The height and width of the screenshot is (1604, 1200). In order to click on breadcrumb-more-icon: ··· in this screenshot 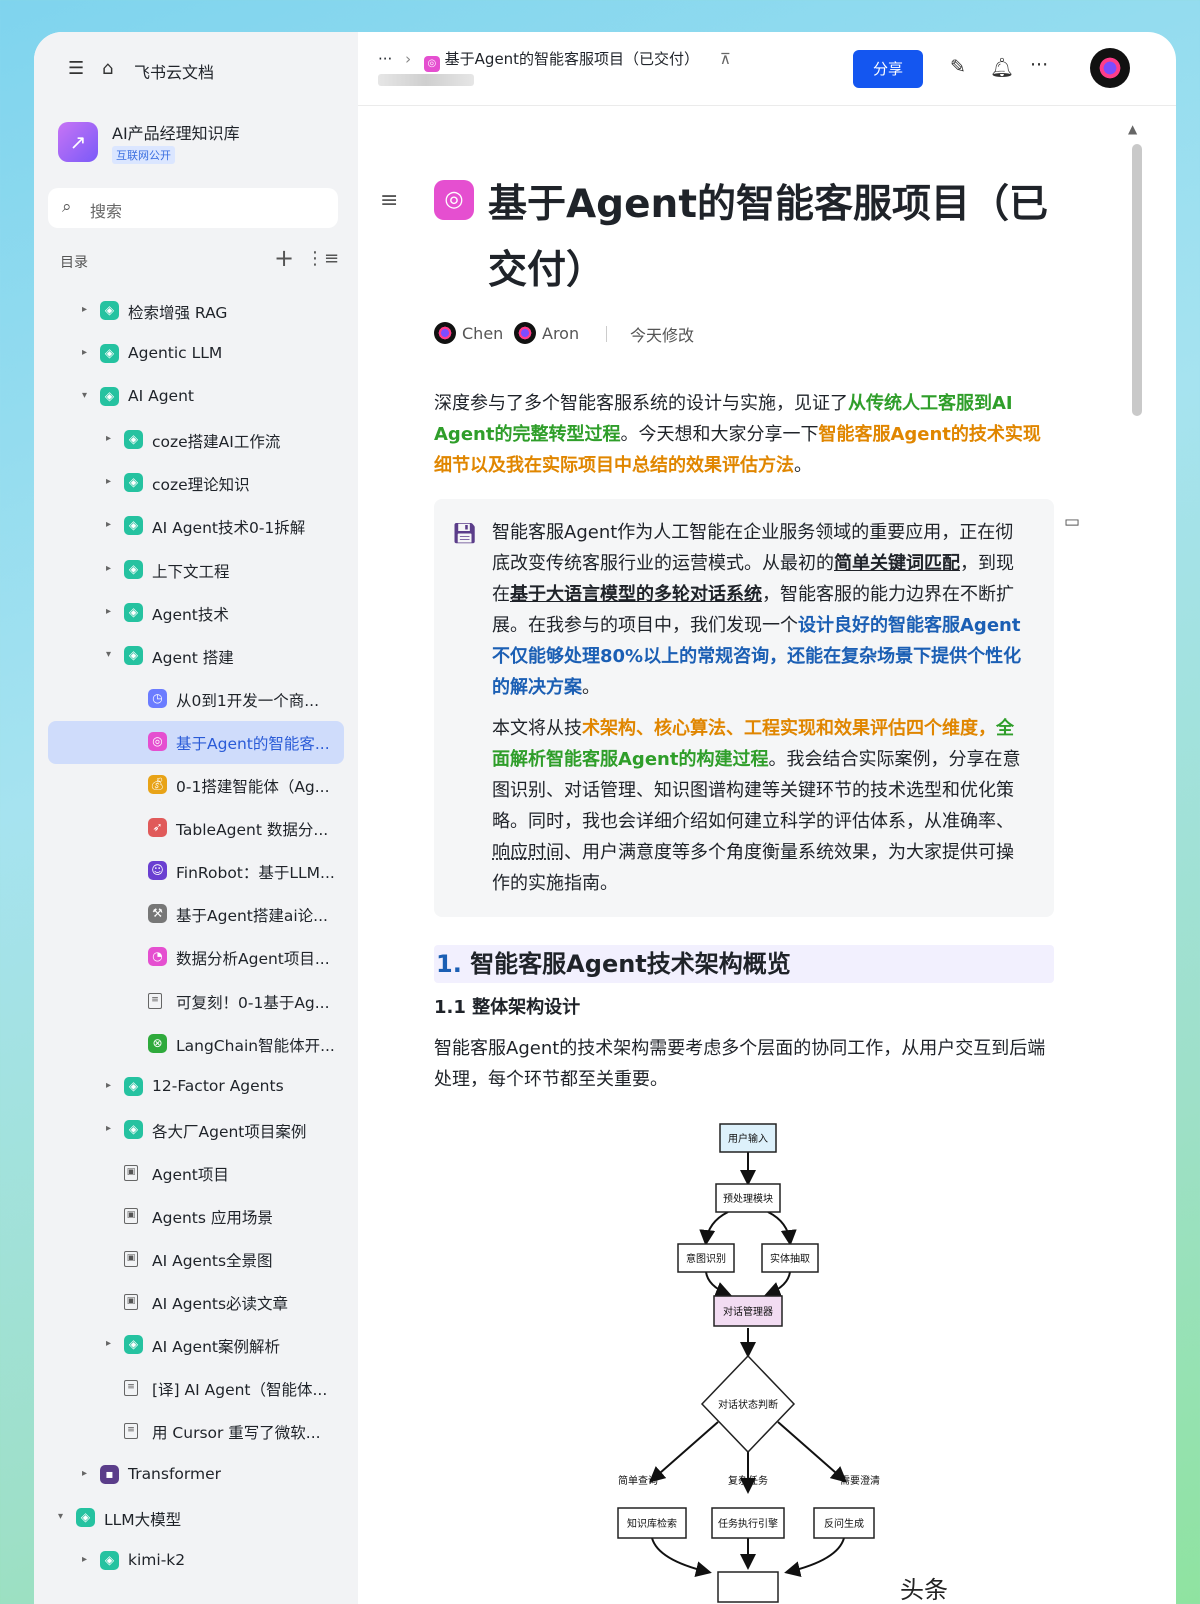, I will do `click(385, 59)`.